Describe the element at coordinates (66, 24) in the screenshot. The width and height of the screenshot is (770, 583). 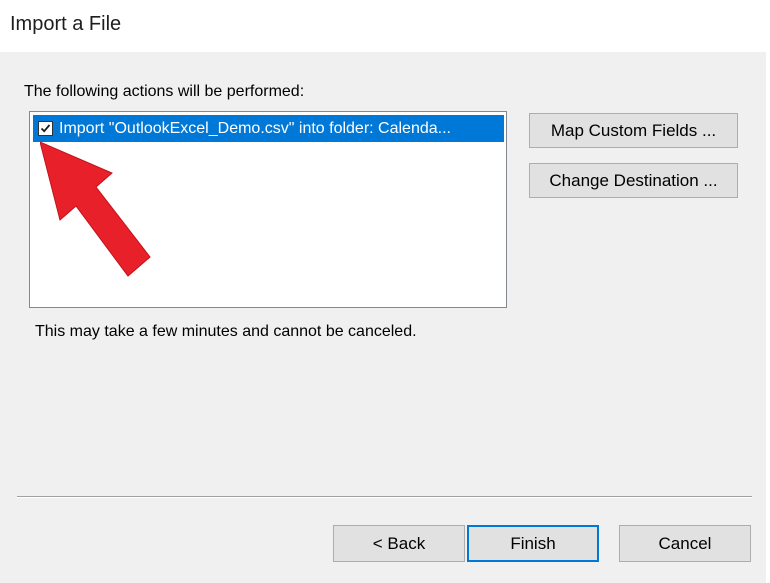
I see `dialog-title: Import a File` at that location.